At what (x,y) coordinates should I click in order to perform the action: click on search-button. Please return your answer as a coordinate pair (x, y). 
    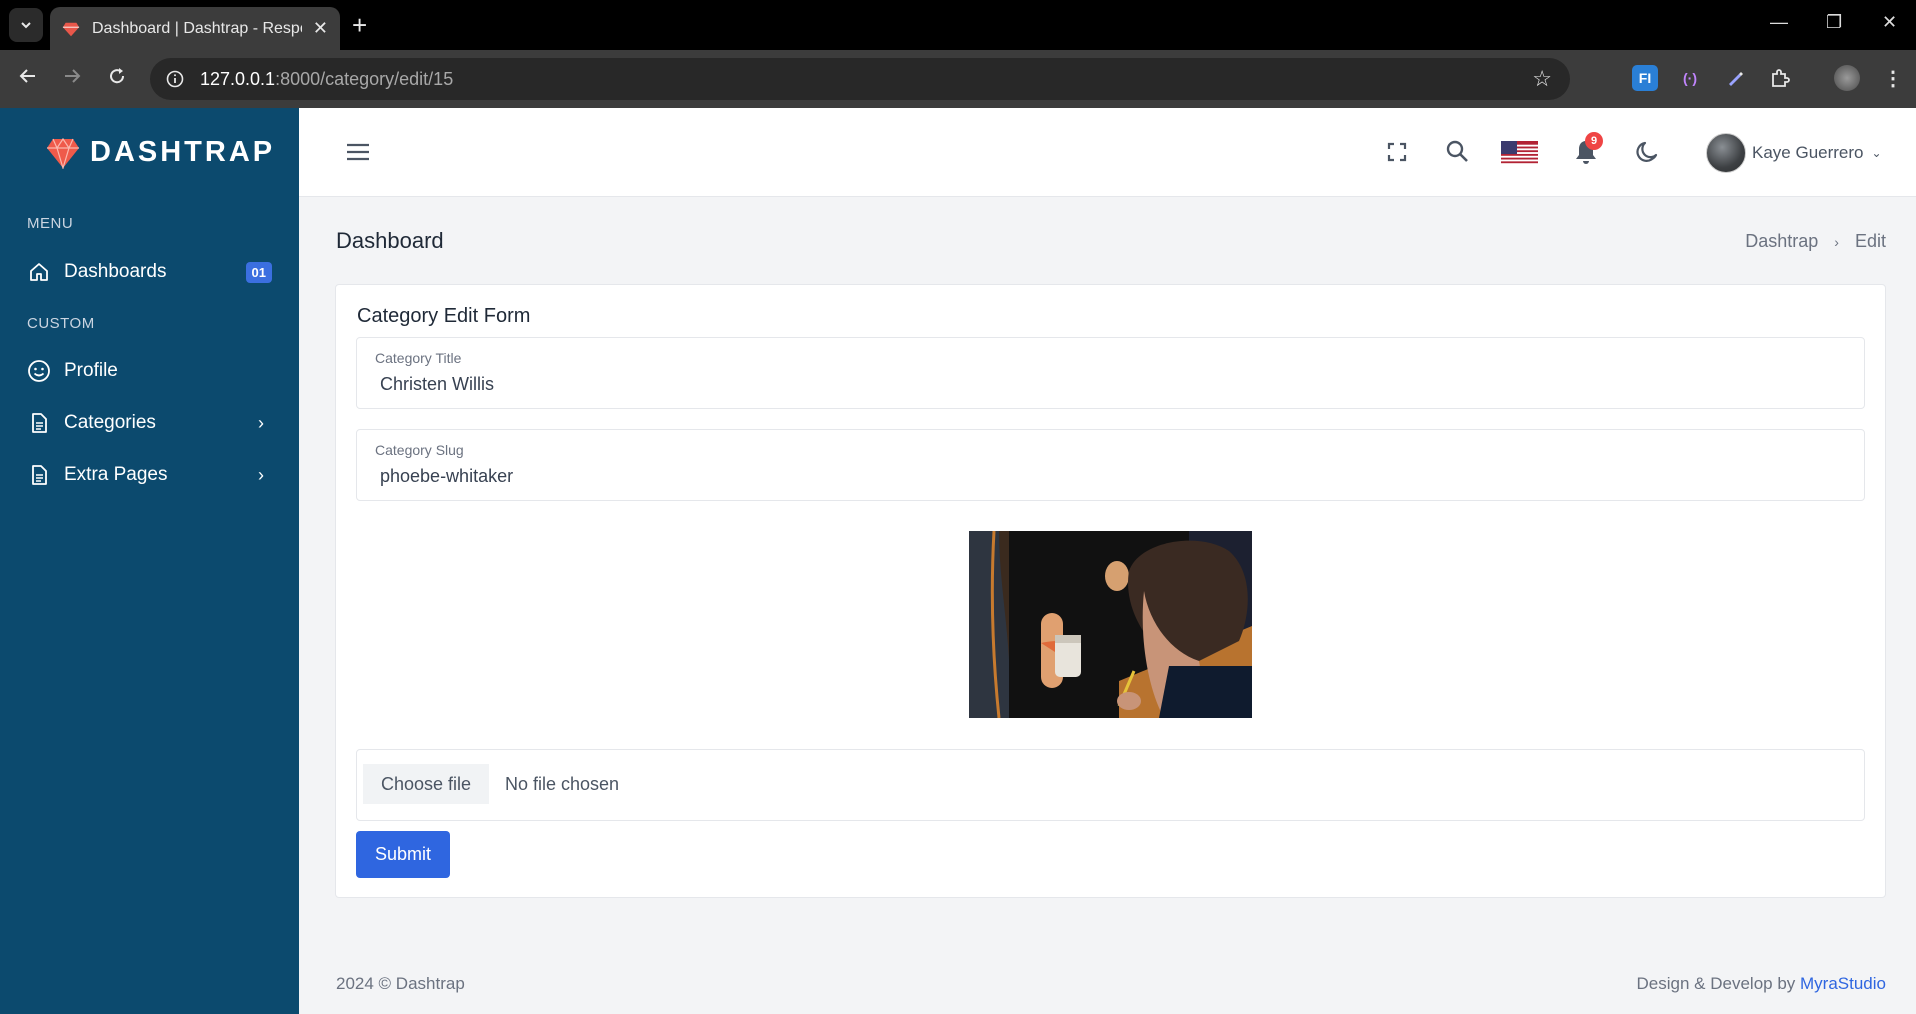
    Looking at the image, I should click on (1457, 153).